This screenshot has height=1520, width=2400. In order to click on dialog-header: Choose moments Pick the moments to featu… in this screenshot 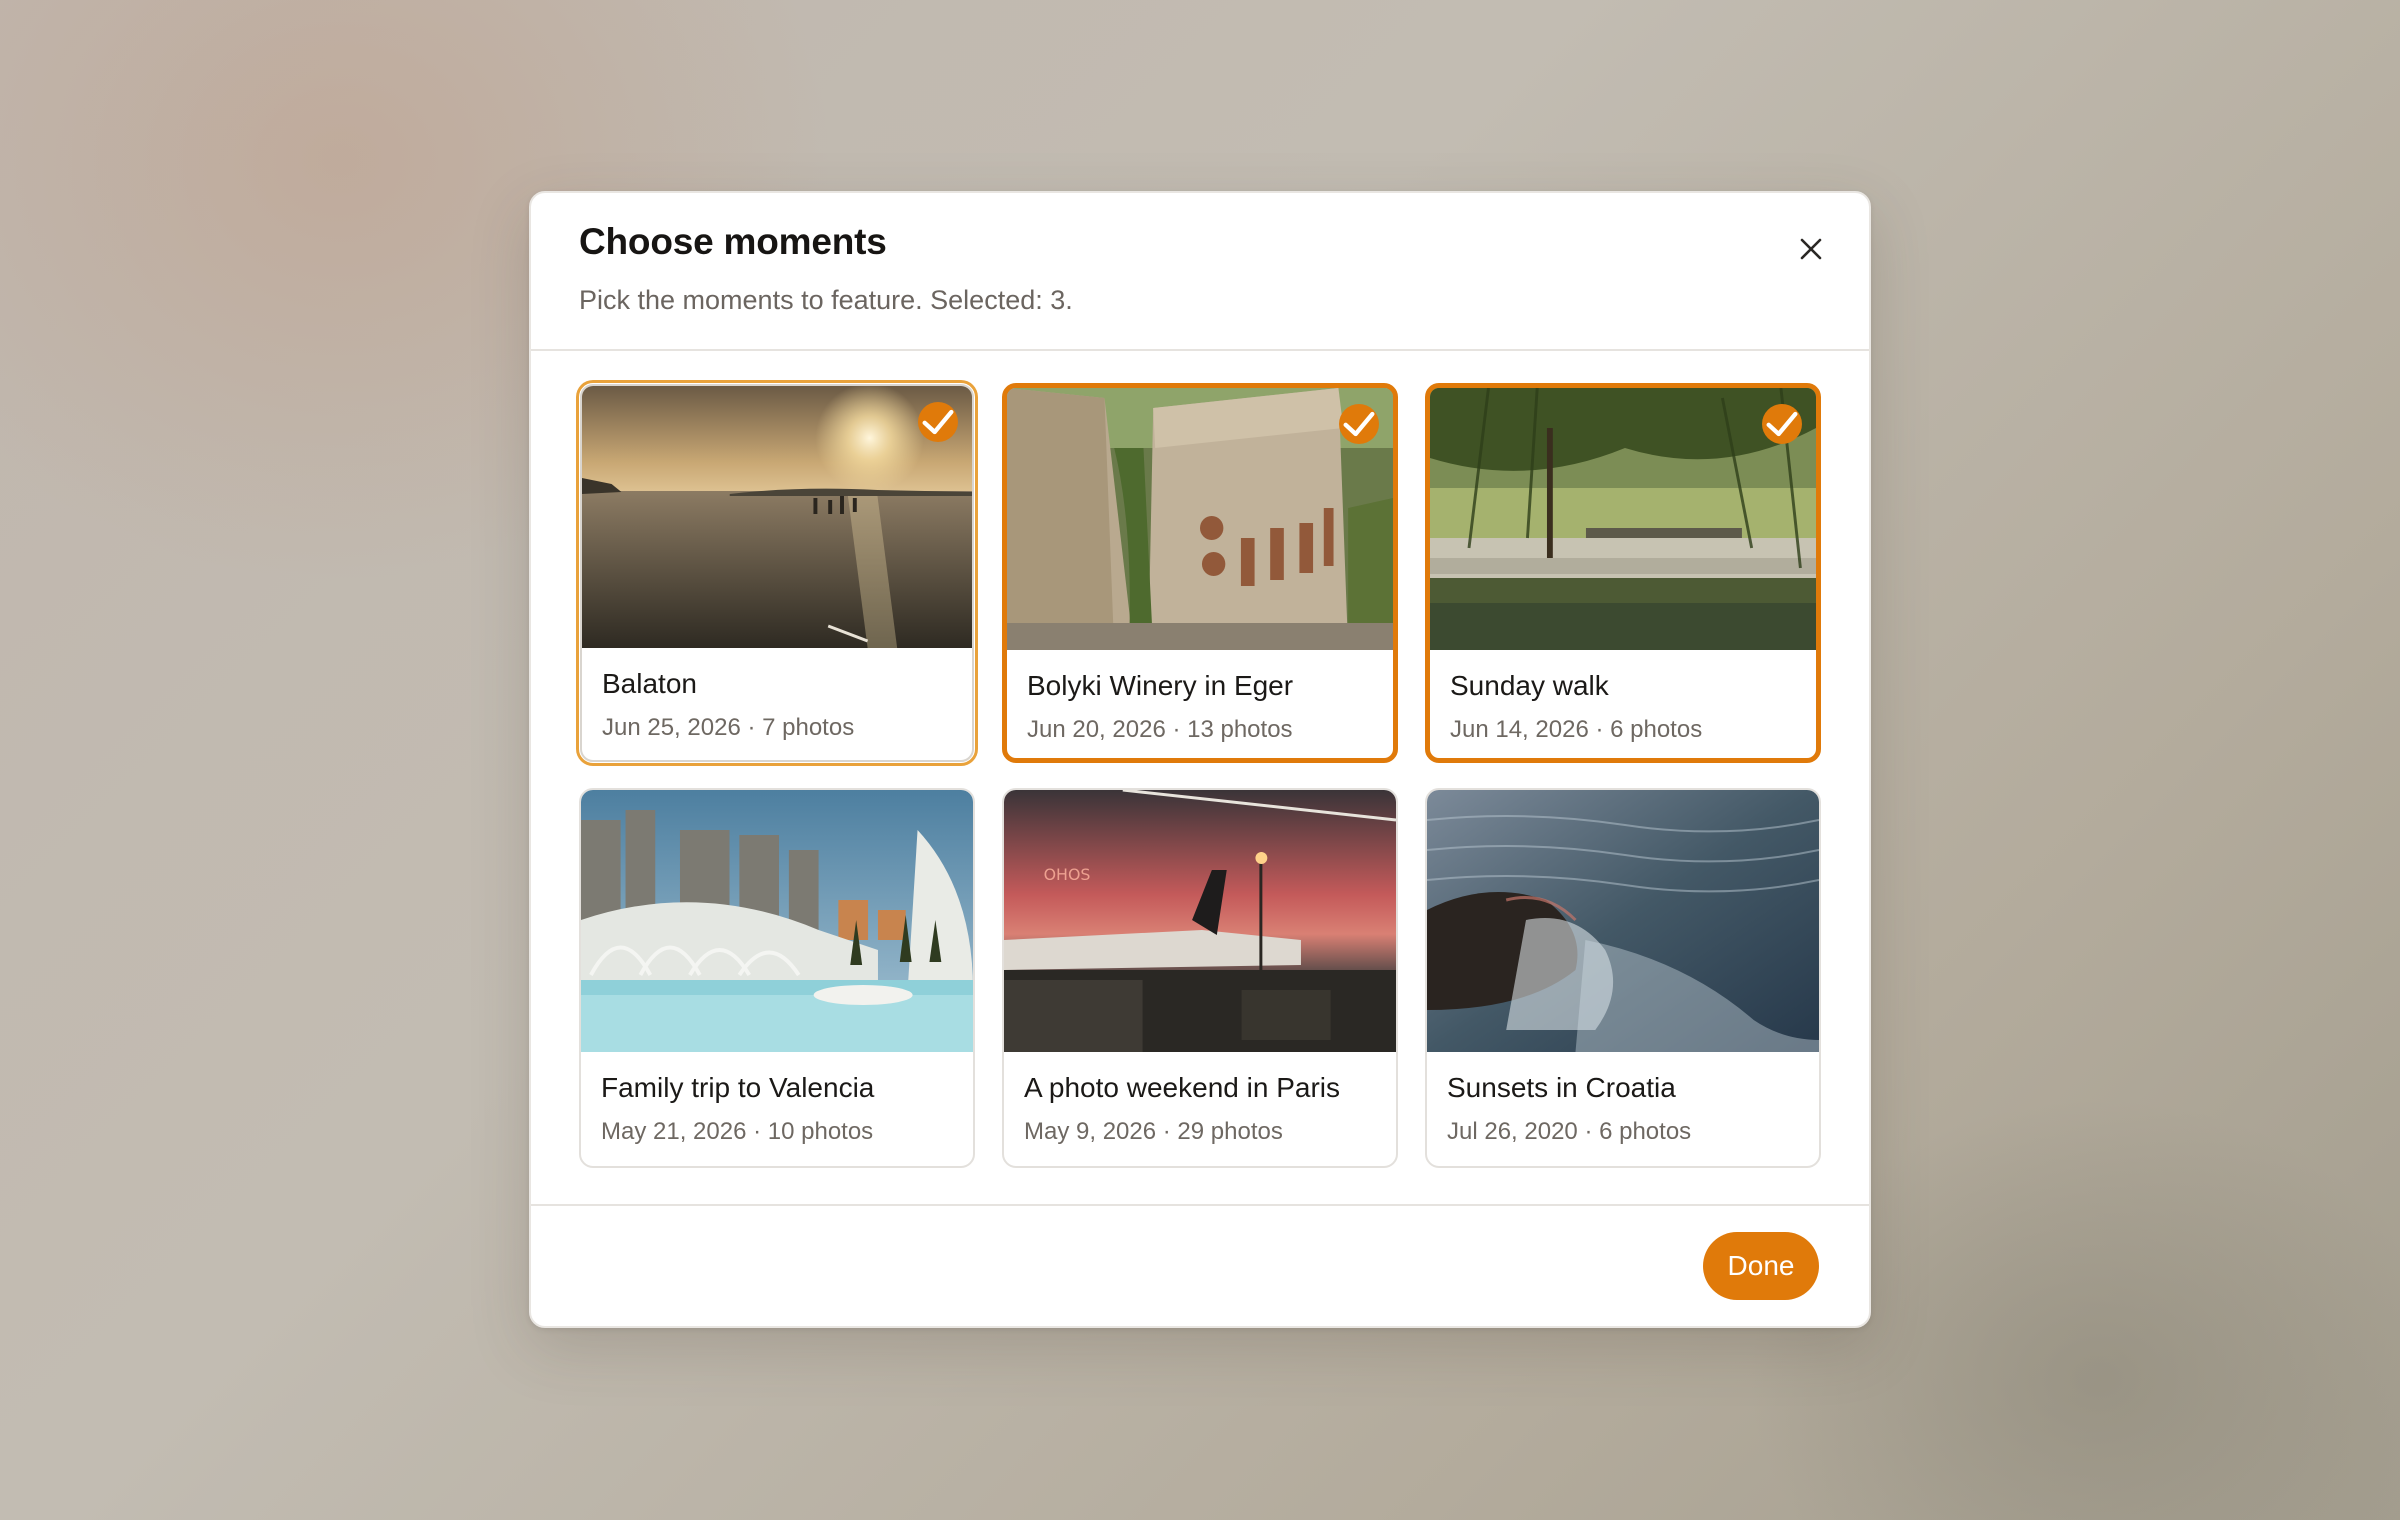, I will do `click(1200, 272)`.